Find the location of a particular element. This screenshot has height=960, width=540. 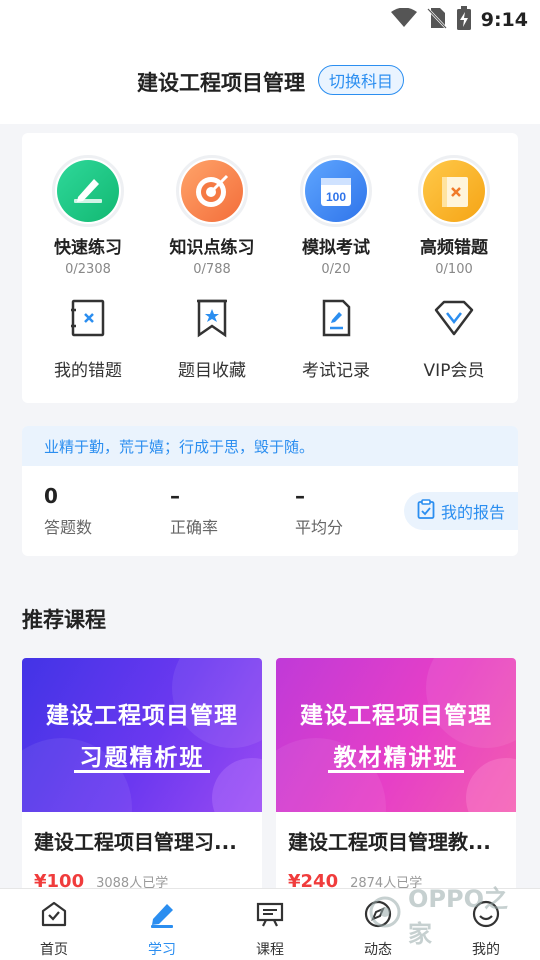

watermark: OPPO之家 is located at coordinates (448, 916).